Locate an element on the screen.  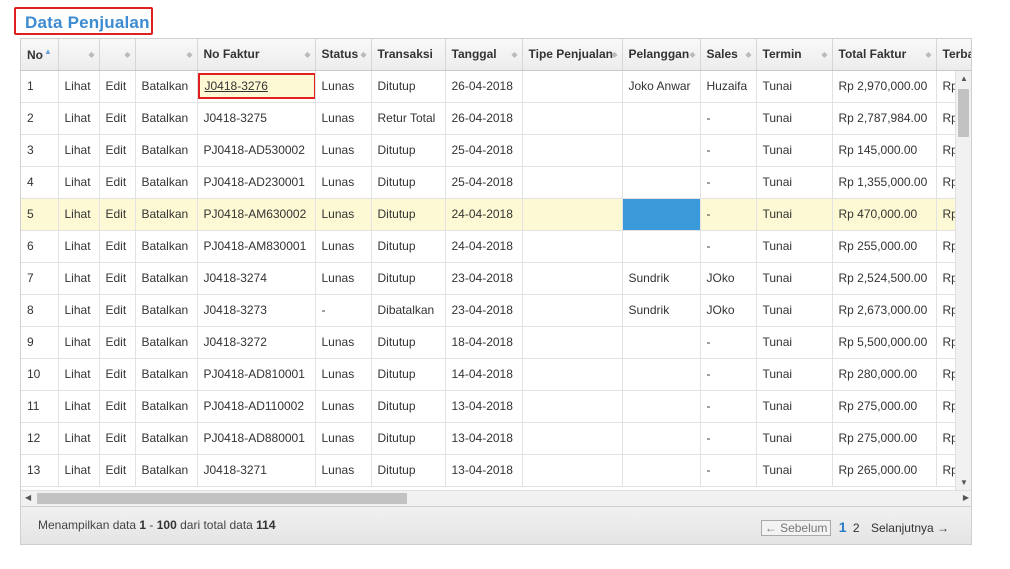
column-header-tipe-penjualan: Tipe Penjualan ◆ is located at coordinates (572, 55).